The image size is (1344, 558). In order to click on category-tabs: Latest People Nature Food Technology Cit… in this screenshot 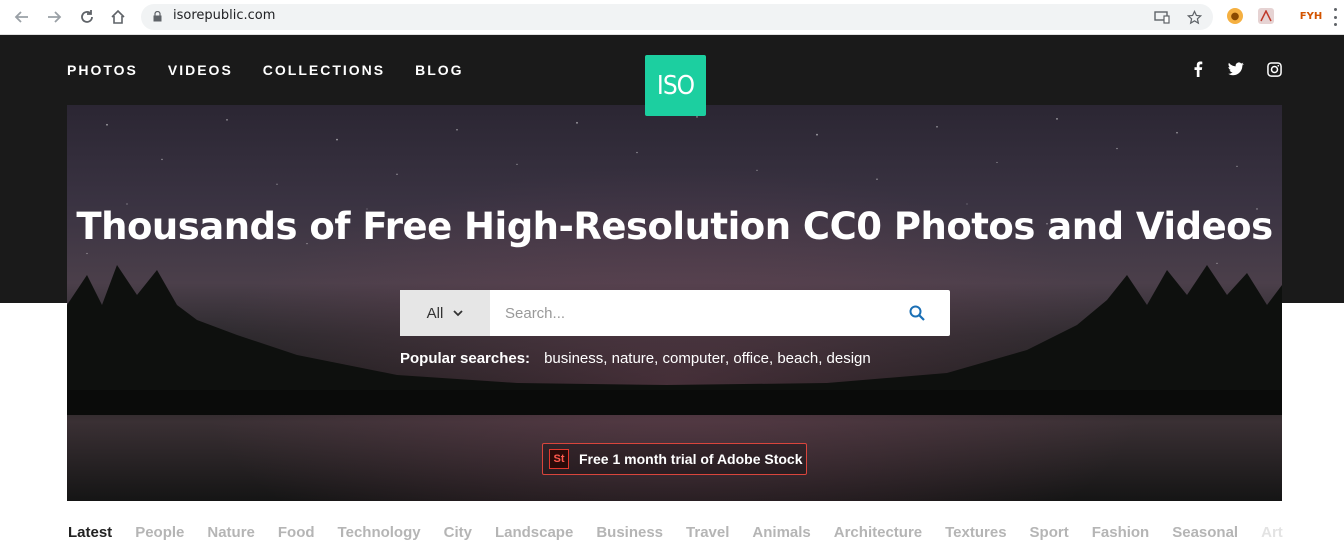, I will do `click(687, 532)`.